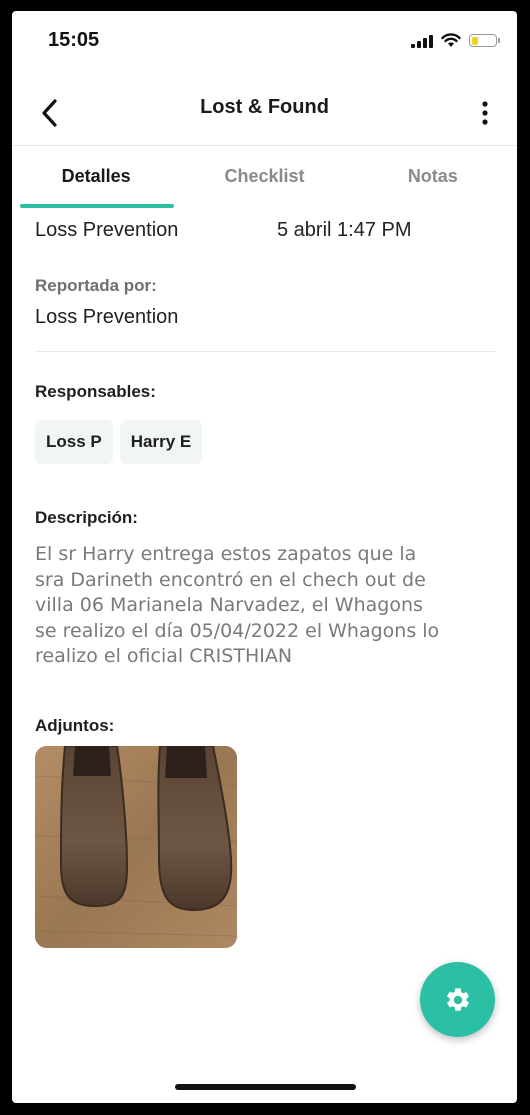 This screenshot has height=1115, width=530. I want to click on tab-label: Detalles, so click(96, 176).